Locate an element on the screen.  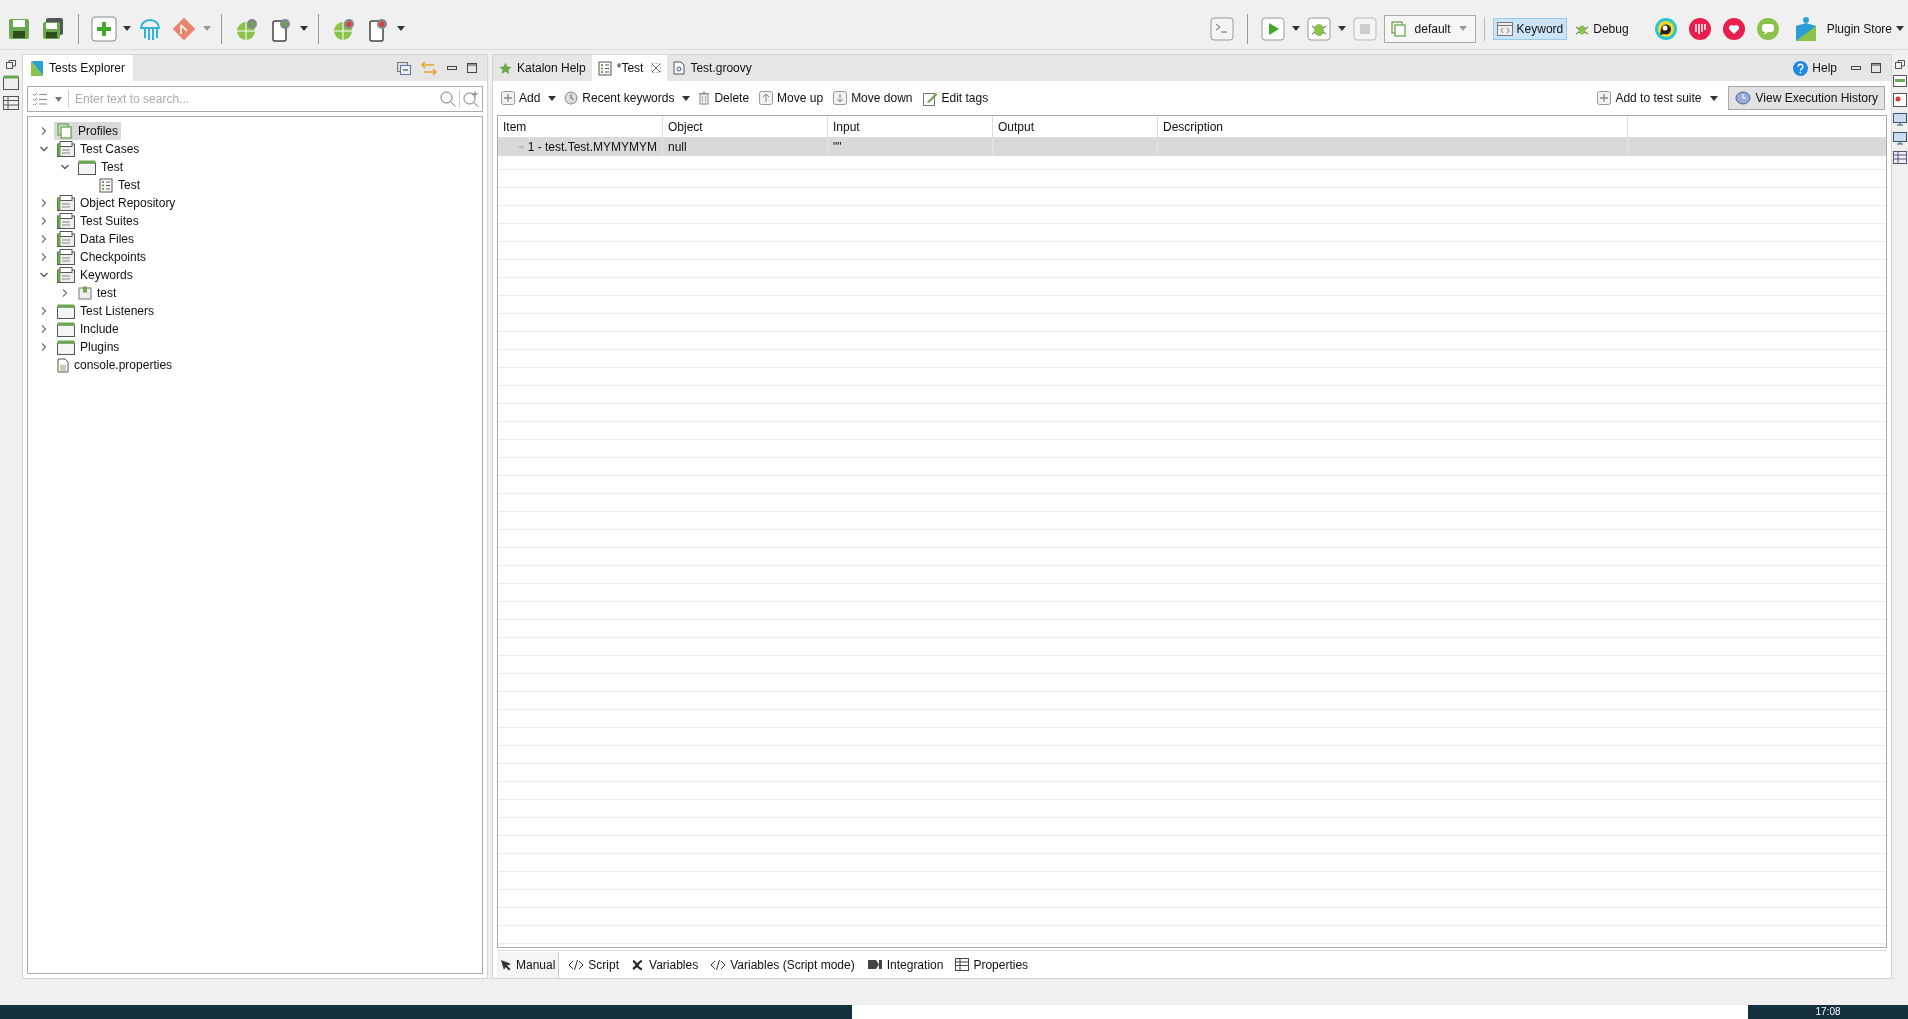
question-icon is located at coordinates (1801, 68).